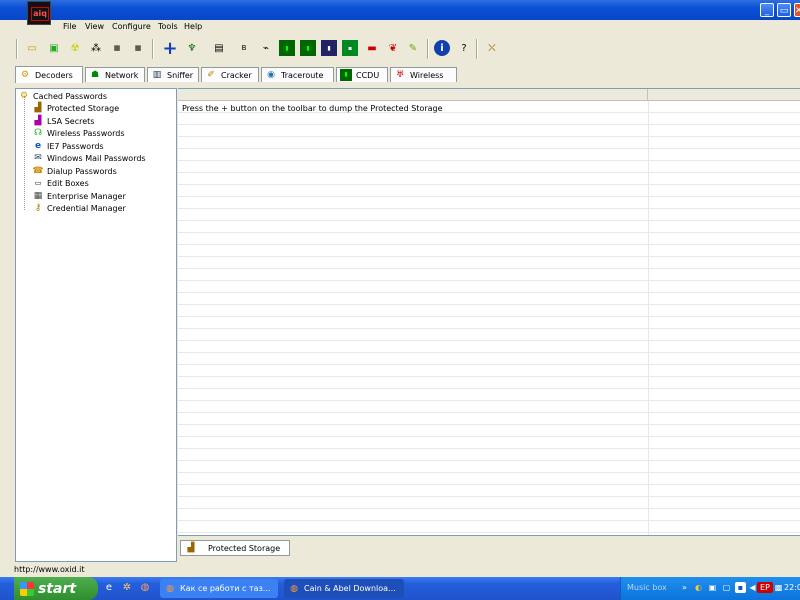  I want to click on minimize-button: _, so click(767, 10).